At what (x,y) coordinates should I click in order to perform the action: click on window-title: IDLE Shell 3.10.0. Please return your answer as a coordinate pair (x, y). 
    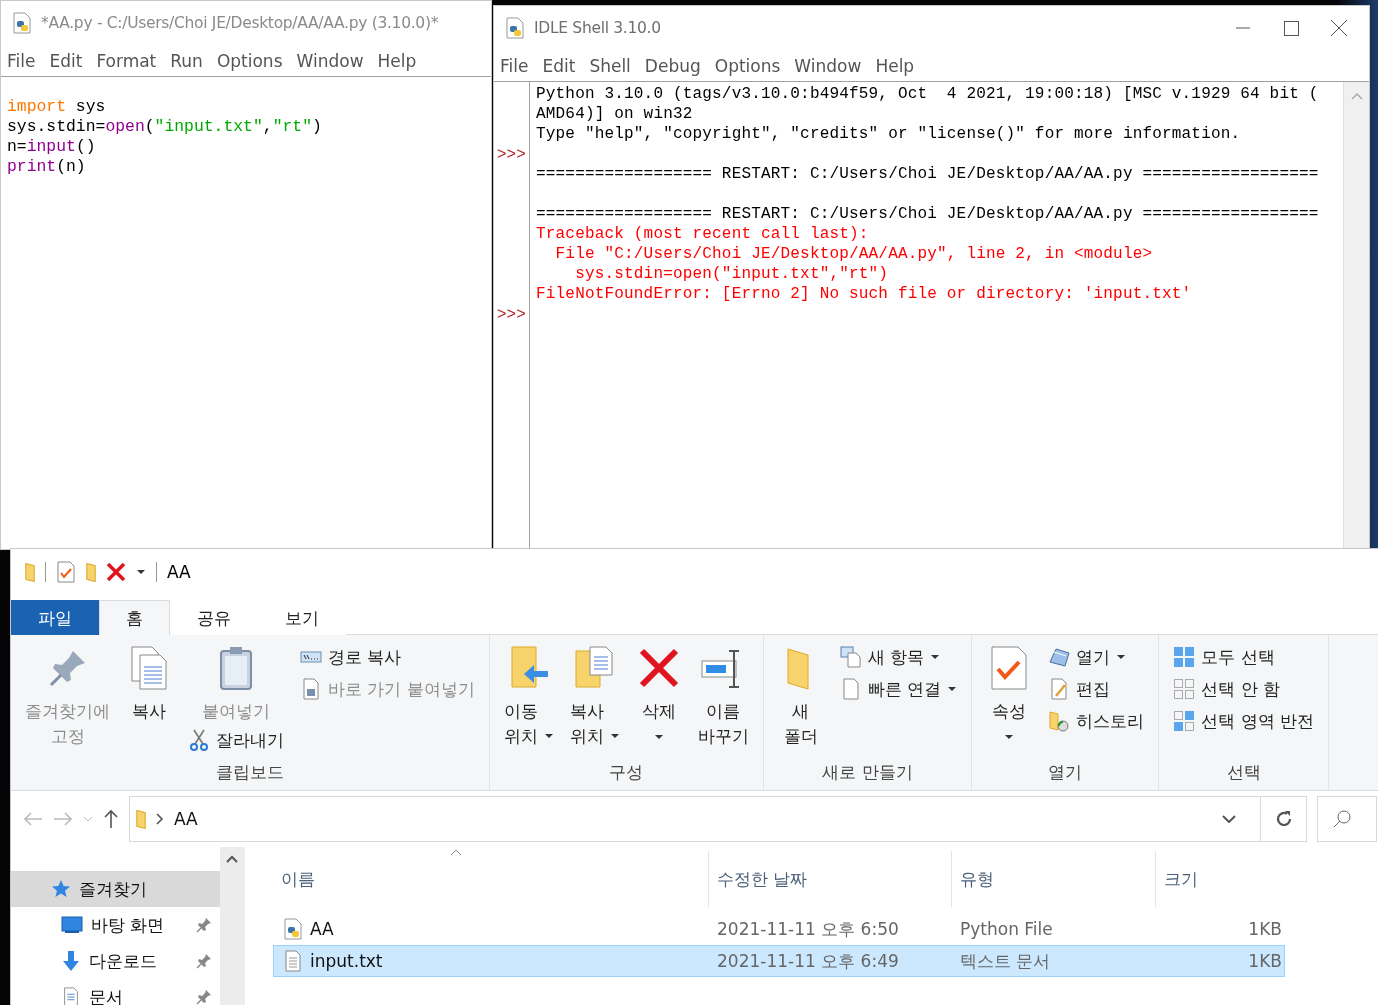
    Looking at the image, I should click on (597, 28).